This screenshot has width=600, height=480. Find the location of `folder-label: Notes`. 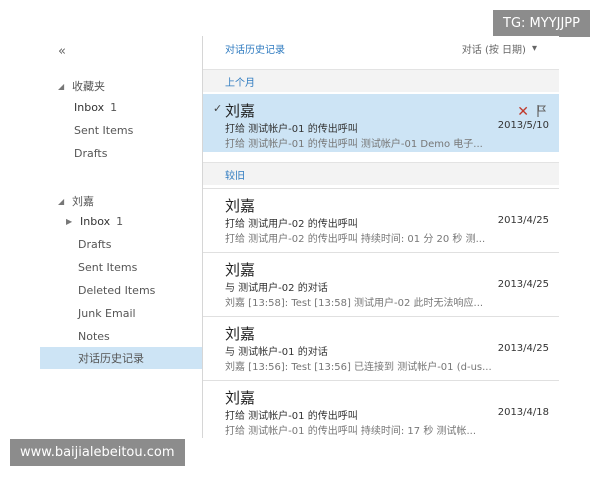

folder-label: Notes is located at coordinates (94, 336).